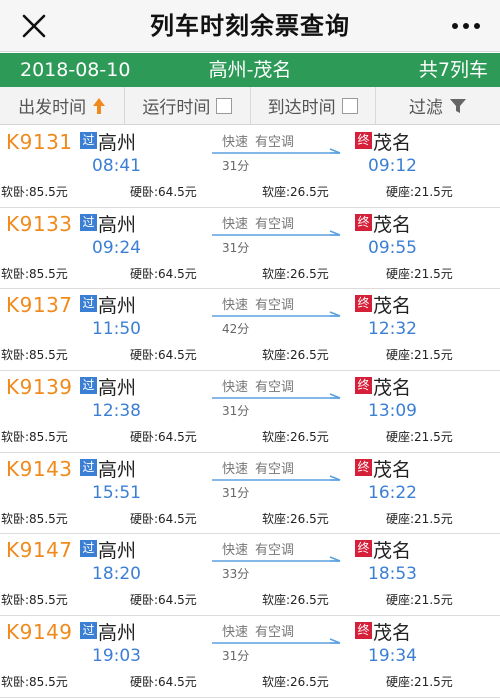 The image size is (500, 698). What do you see at coordinates (392, 574) in the screenshot?
I see `arrival-time: 18:53` at bounding box center [392, 574].